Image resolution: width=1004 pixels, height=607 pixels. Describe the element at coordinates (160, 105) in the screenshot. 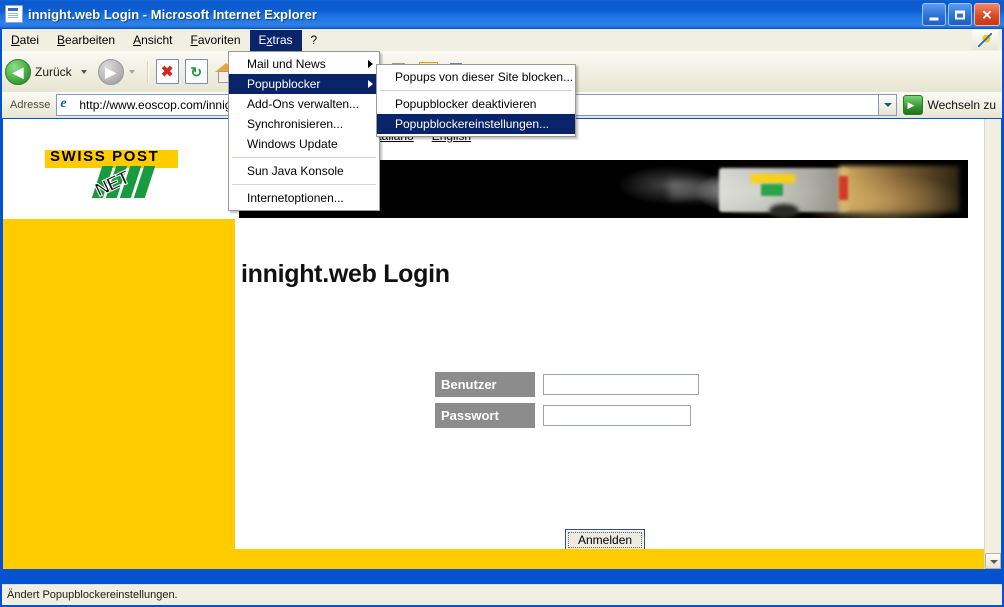

I see `address-value: http://www.eoscop.com/innight` at that location.